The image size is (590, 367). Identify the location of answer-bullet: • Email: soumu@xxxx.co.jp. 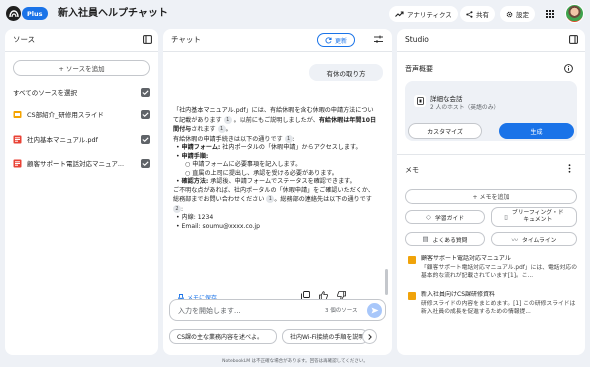
(218, 226).